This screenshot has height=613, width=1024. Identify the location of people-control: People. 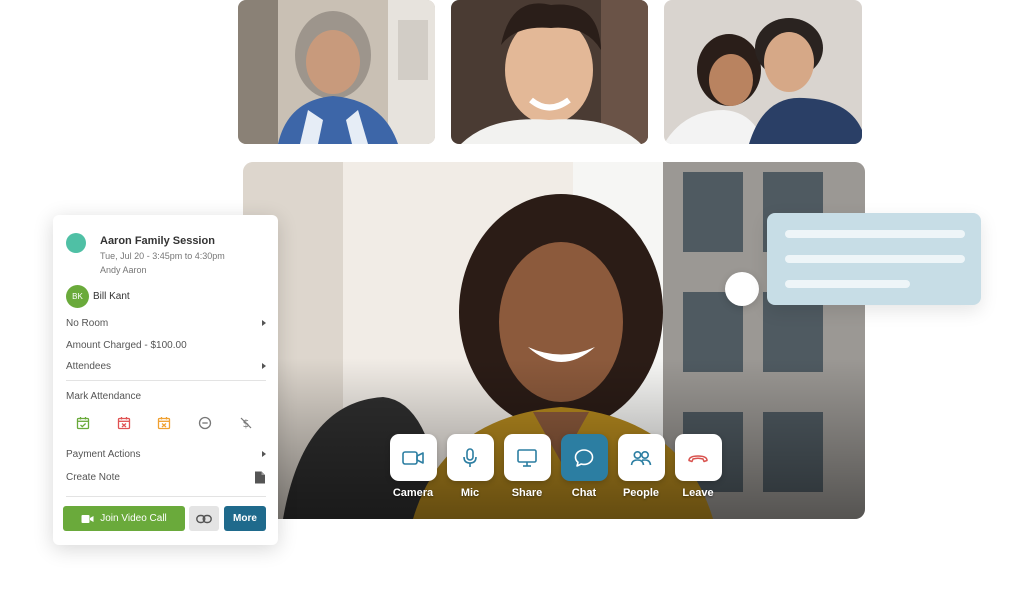
(641, 466).